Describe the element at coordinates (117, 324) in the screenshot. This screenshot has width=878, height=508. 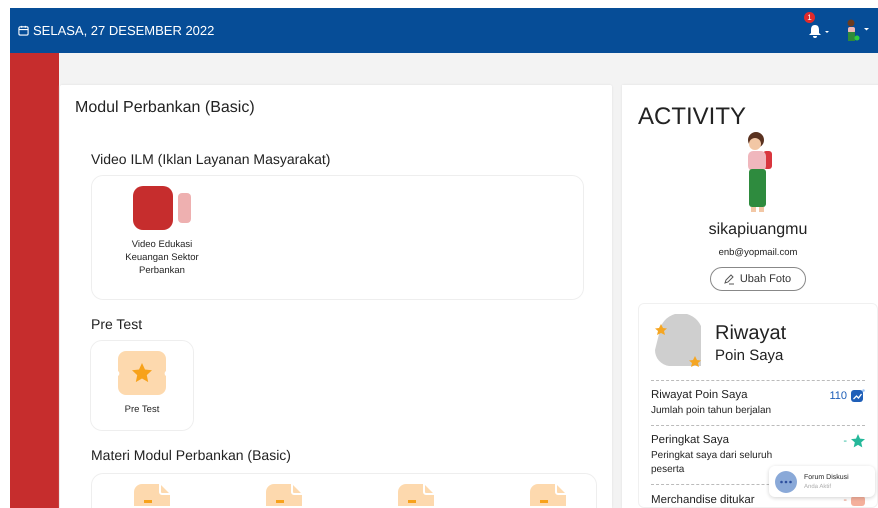
I see `section-title: Pre Test` at that location.